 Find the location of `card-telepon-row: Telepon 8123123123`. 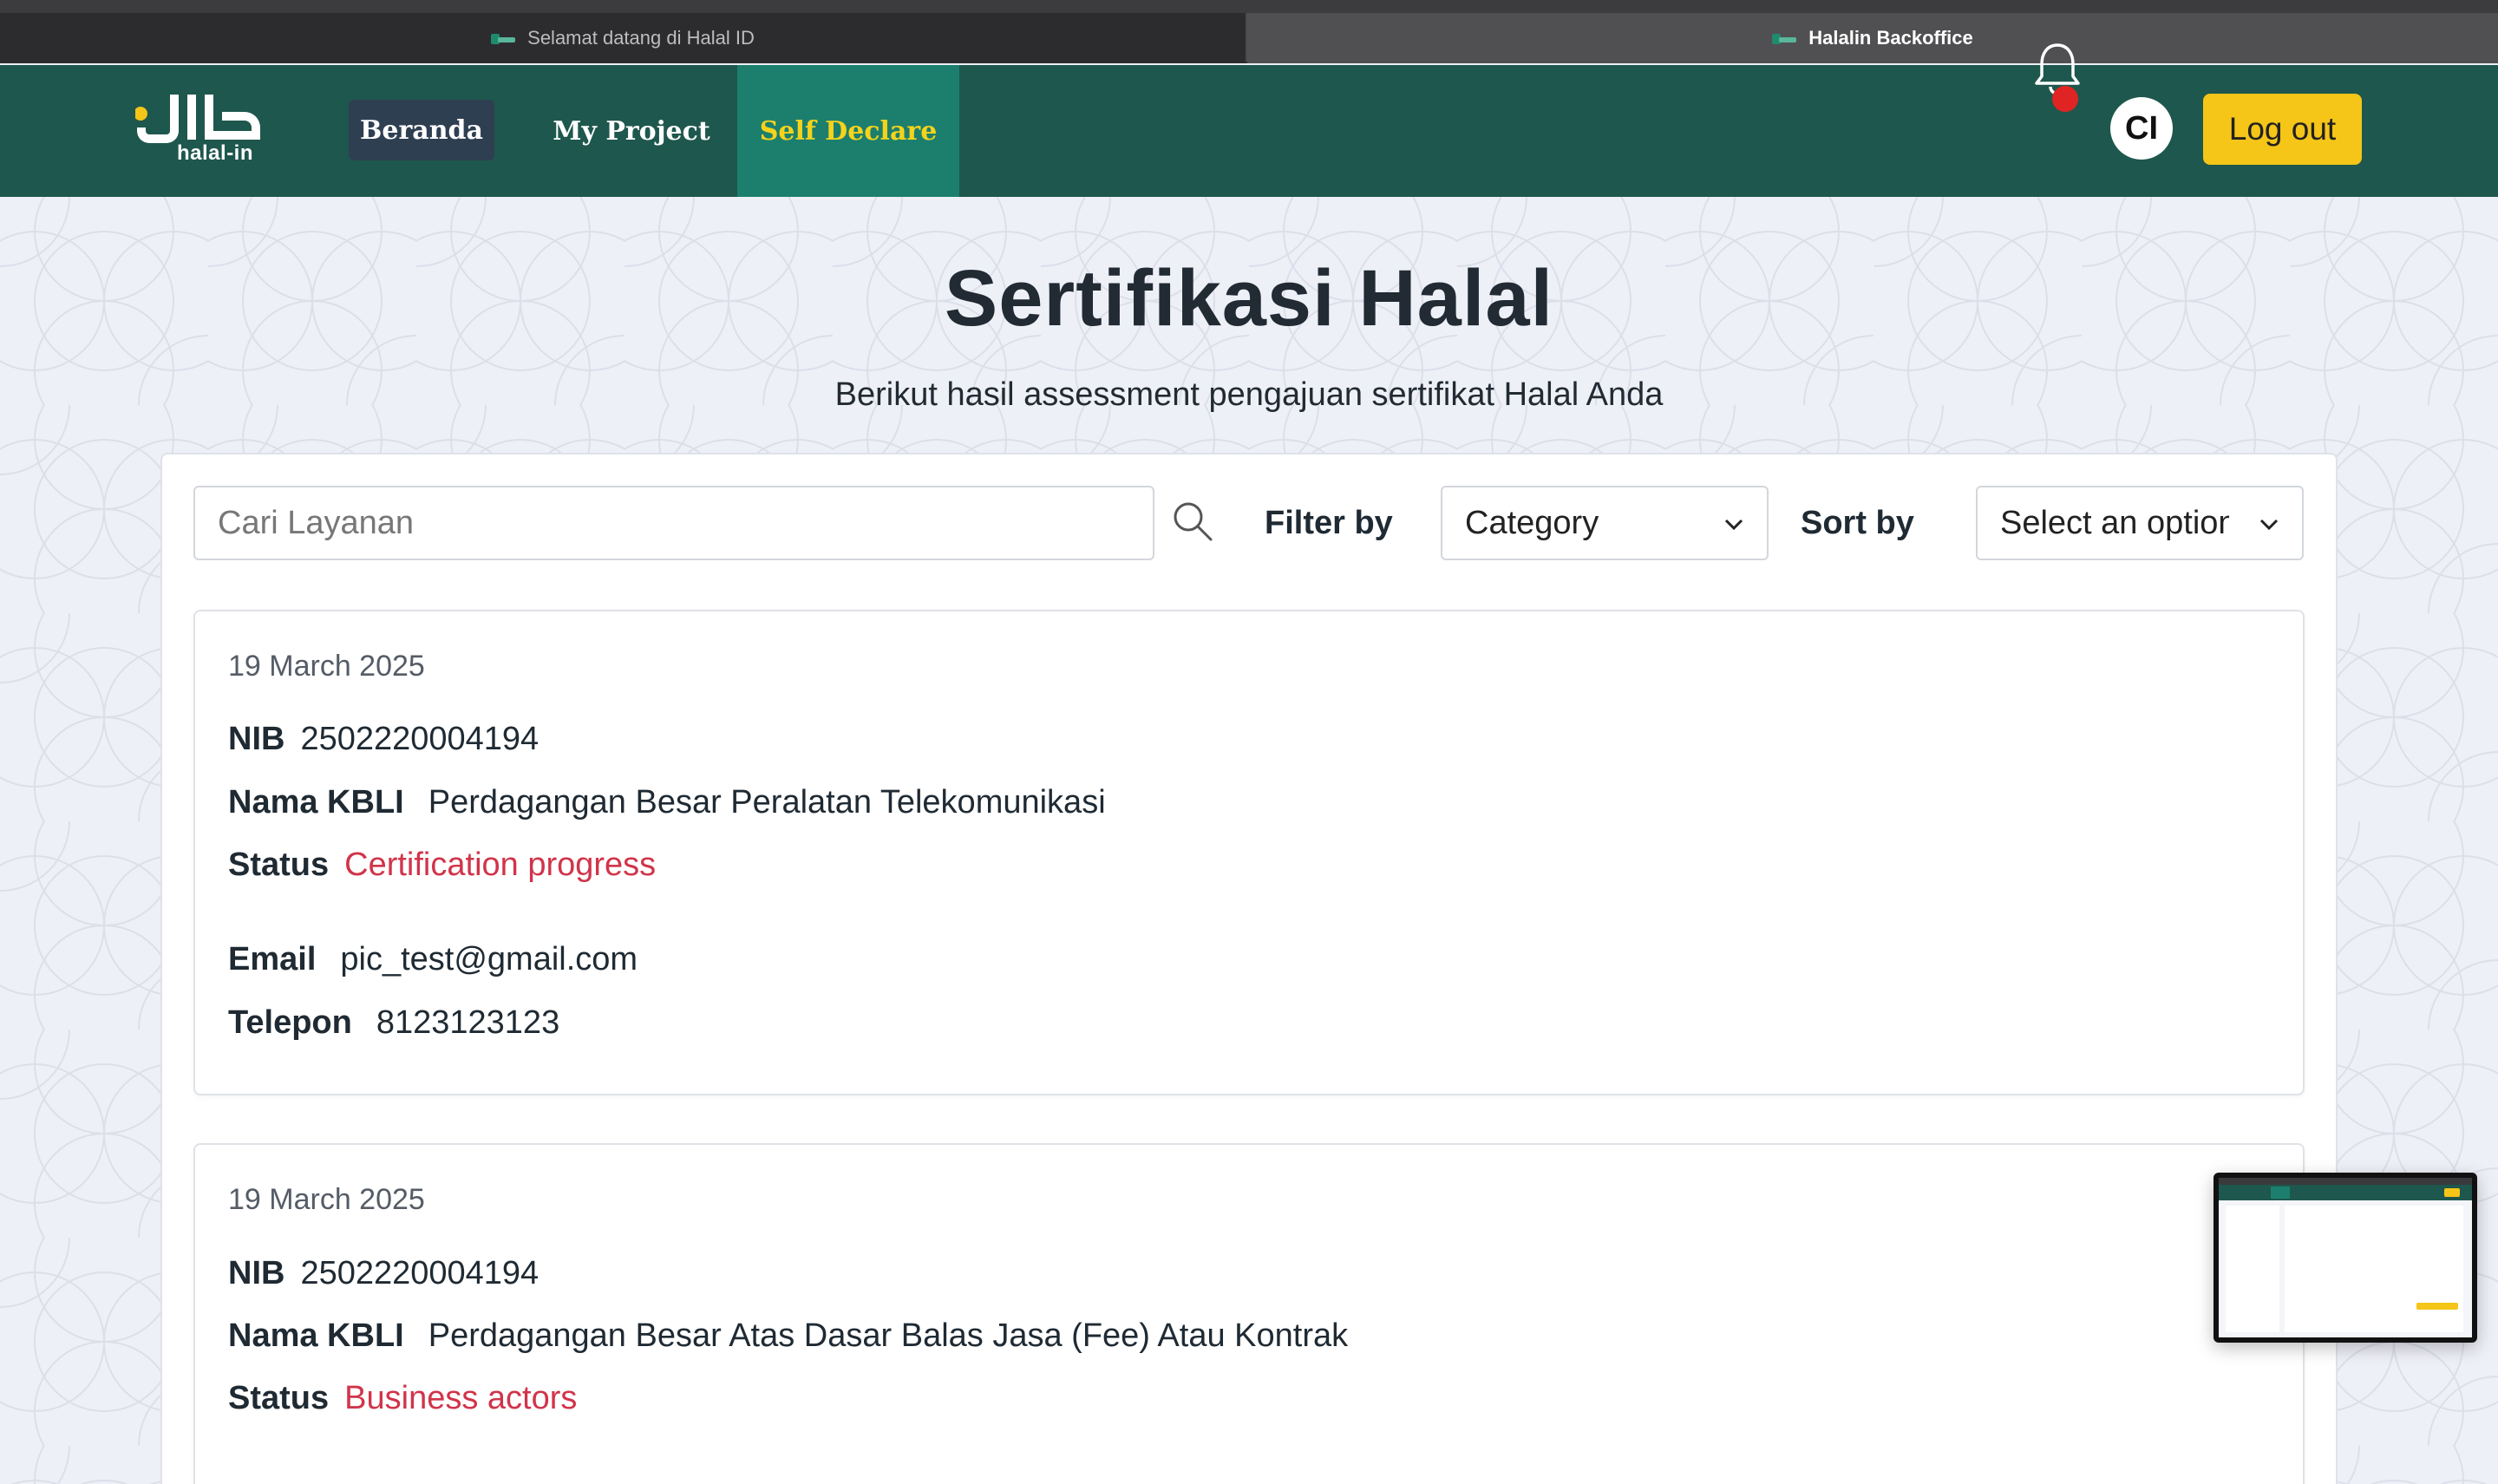

card-telepon-row: Telepon 8123123123 is located at coordinates (393, 1023).